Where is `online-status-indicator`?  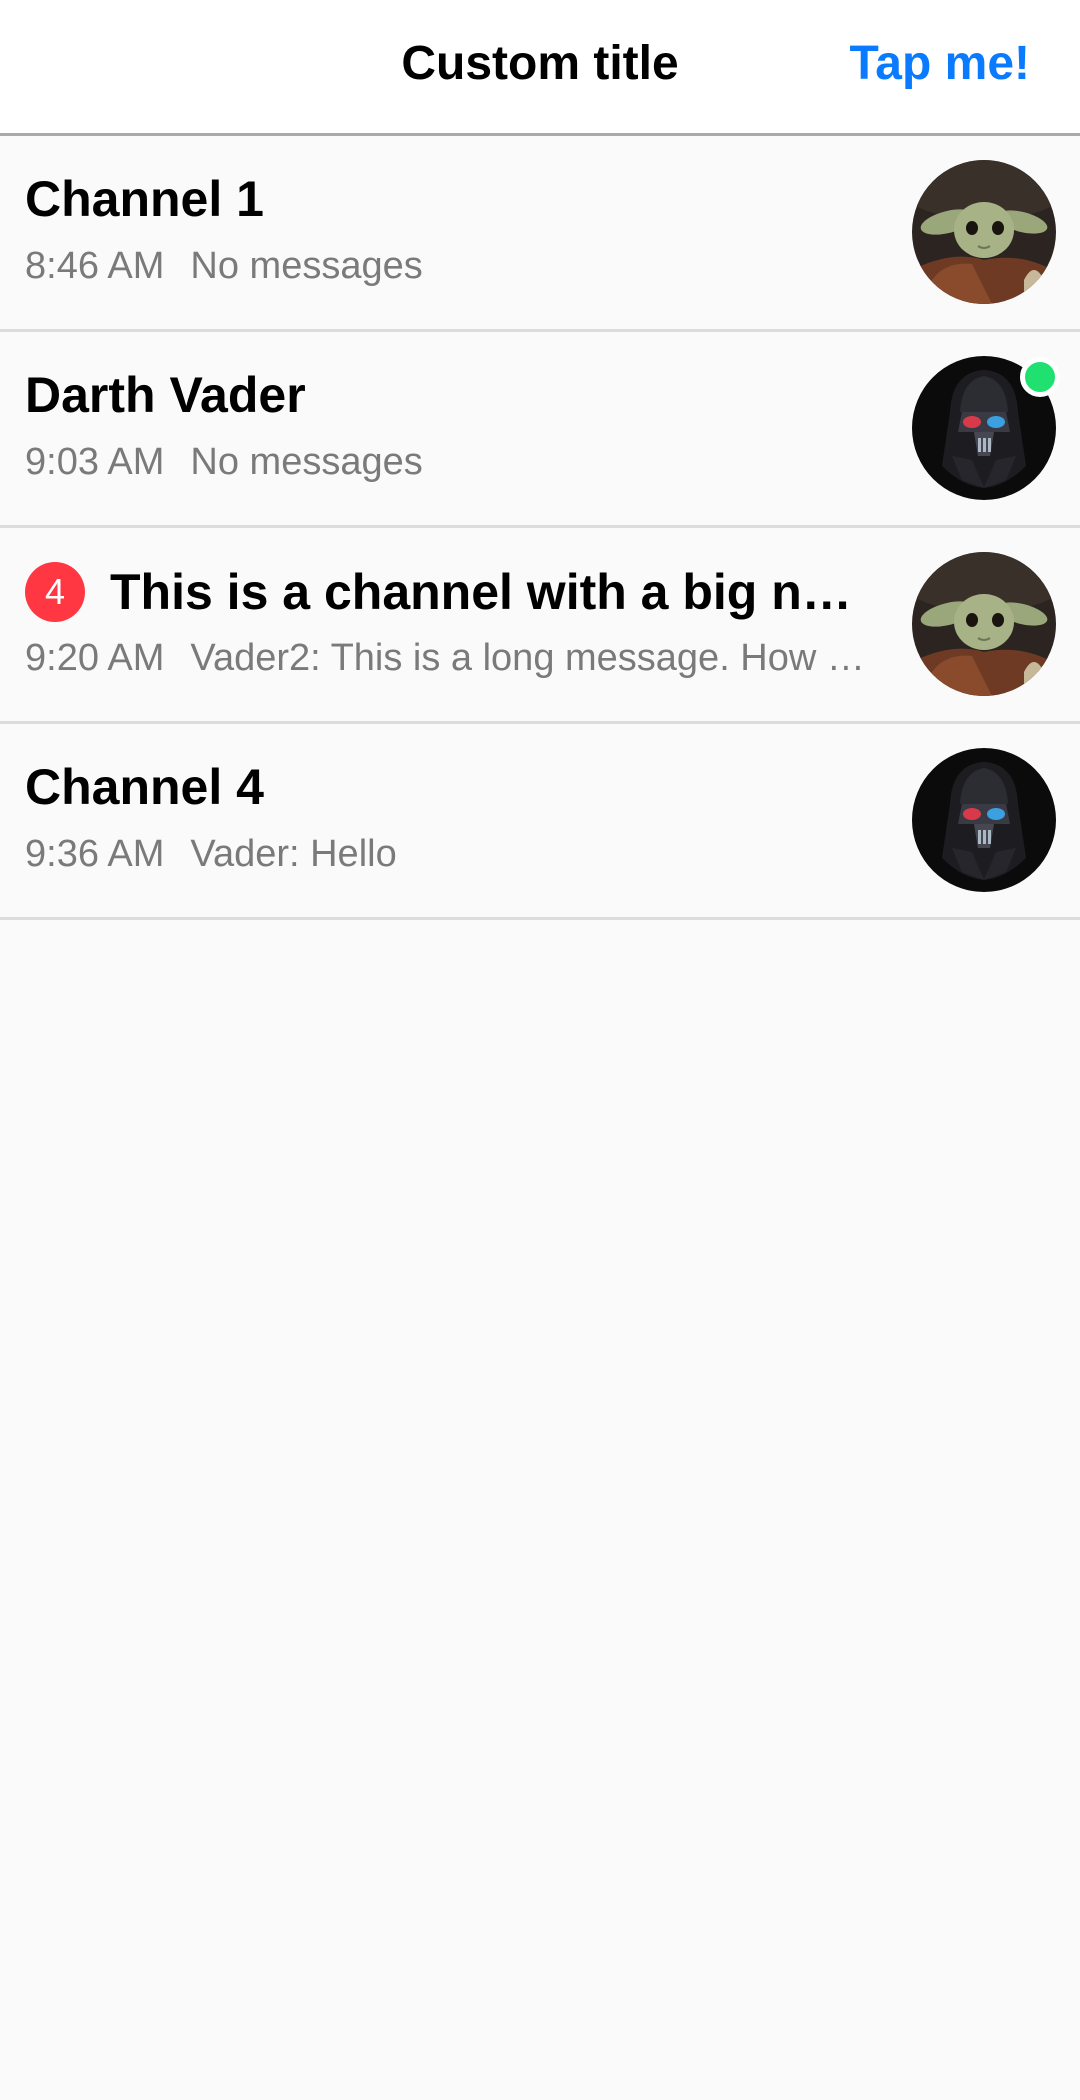
online-status-indicator is located at coordinates (1040, 377).